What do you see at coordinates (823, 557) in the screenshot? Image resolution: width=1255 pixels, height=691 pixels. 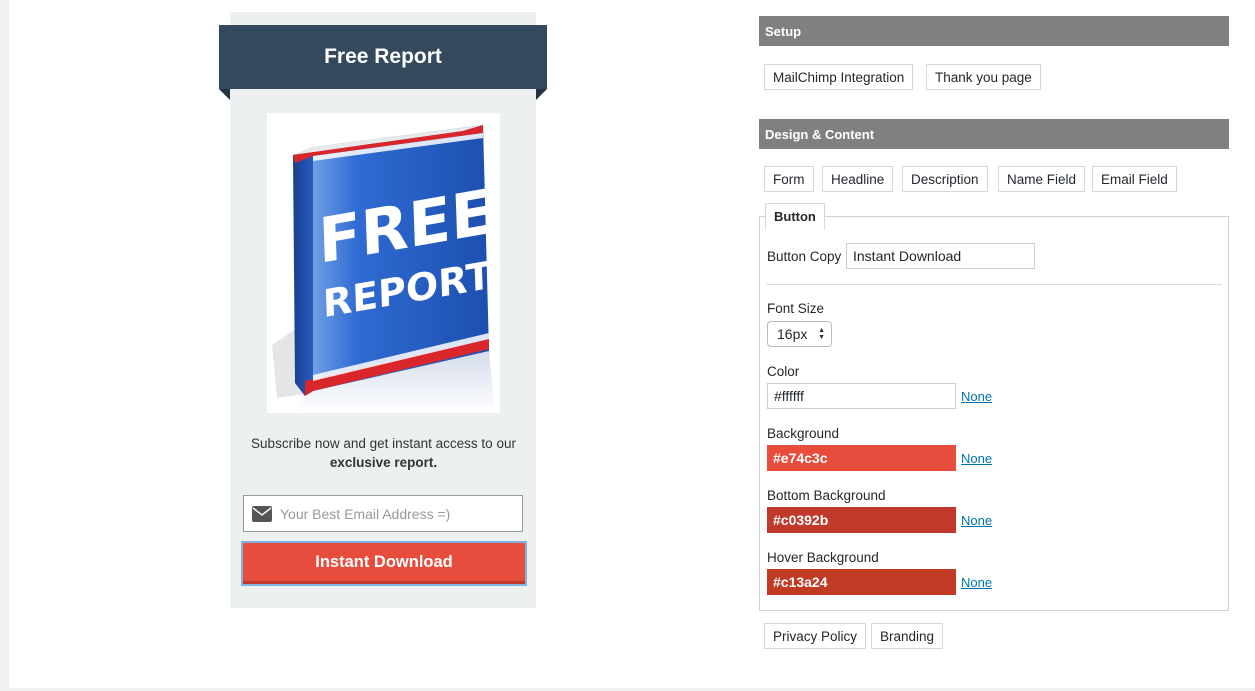 I see `hover-background-label: Hover Background` at bounding box center [823, 557].